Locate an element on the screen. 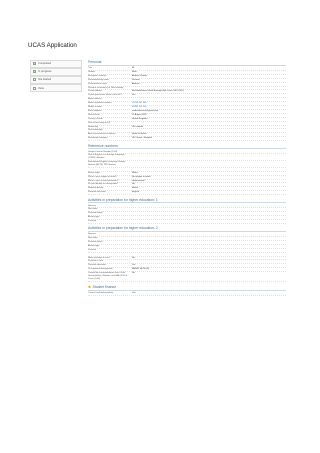 Image resolution: width=320 pixels, height=453 pixels. field-label: Gender is located at coordinates (92, 71).